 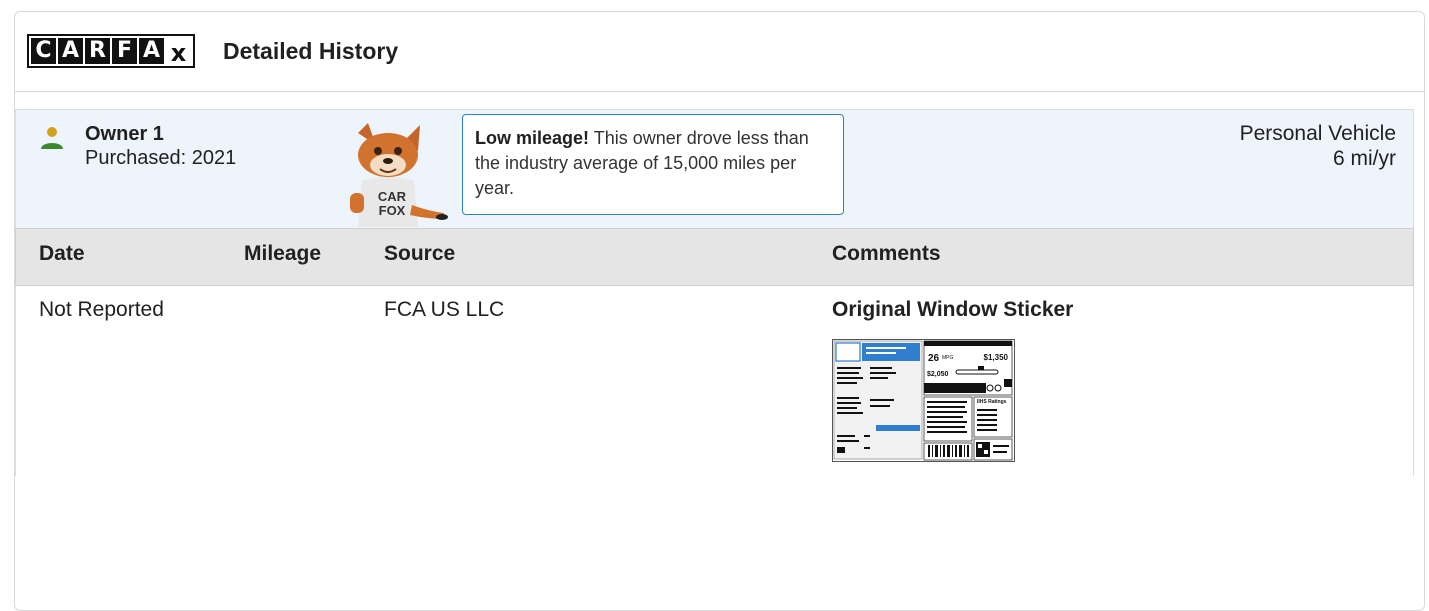 I want to click on window-sticker-thumbnail: 26 MPG $1,350 $2,050 IIHS Ratings, so click(x=923, y=400).